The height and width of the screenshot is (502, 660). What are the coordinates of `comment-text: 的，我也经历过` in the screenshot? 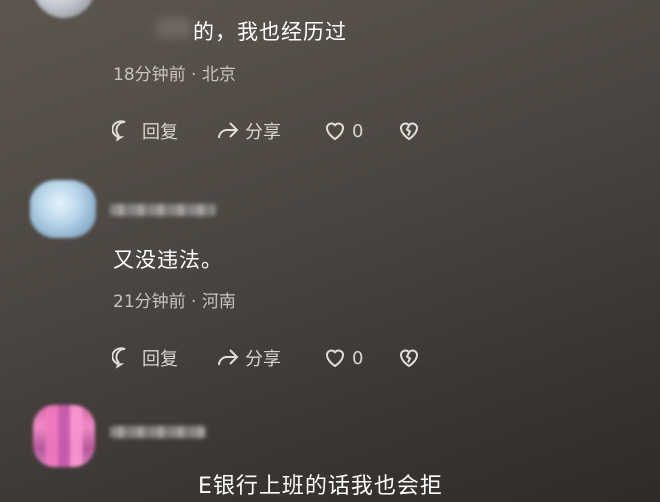 It's located at (270, 32).